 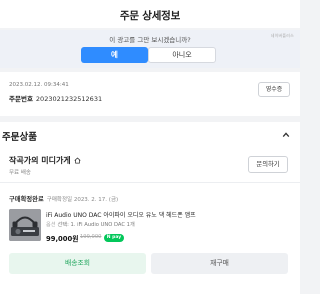 I want to click on product-option: 옵션 선택: 1. iFi Audio UNO DAC 1개, so click(x=90, y=224).